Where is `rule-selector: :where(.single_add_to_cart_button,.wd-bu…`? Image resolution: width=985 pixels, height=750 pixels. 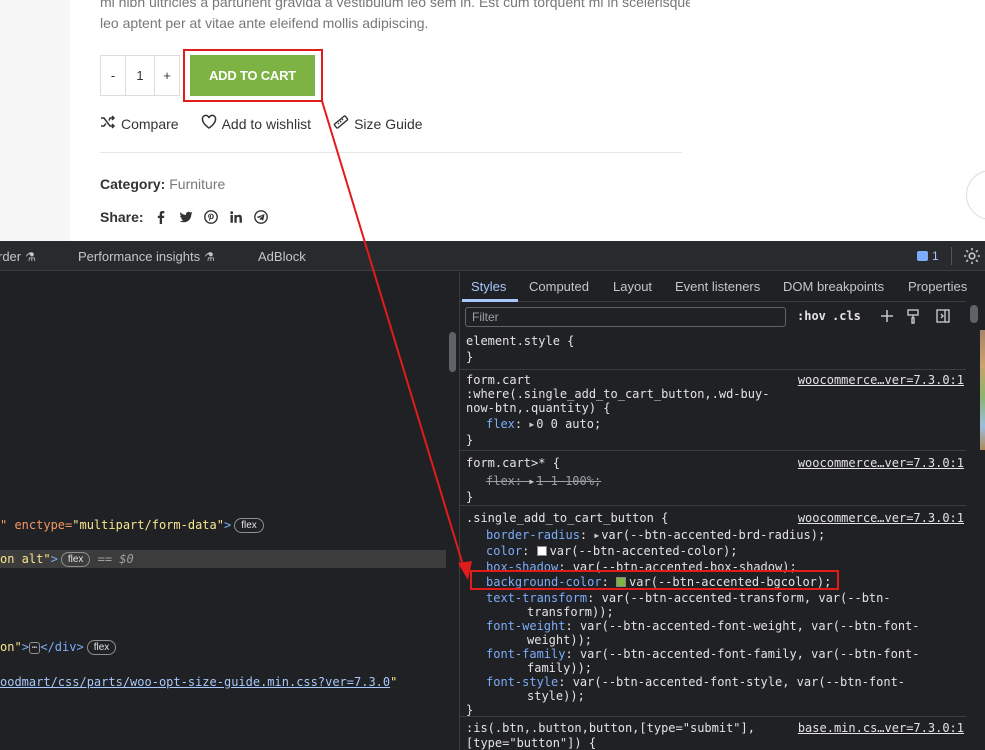 rule-selector: :where(.single_add_to_cart_button,.wd-bu… is located at coordinates (617, 394).